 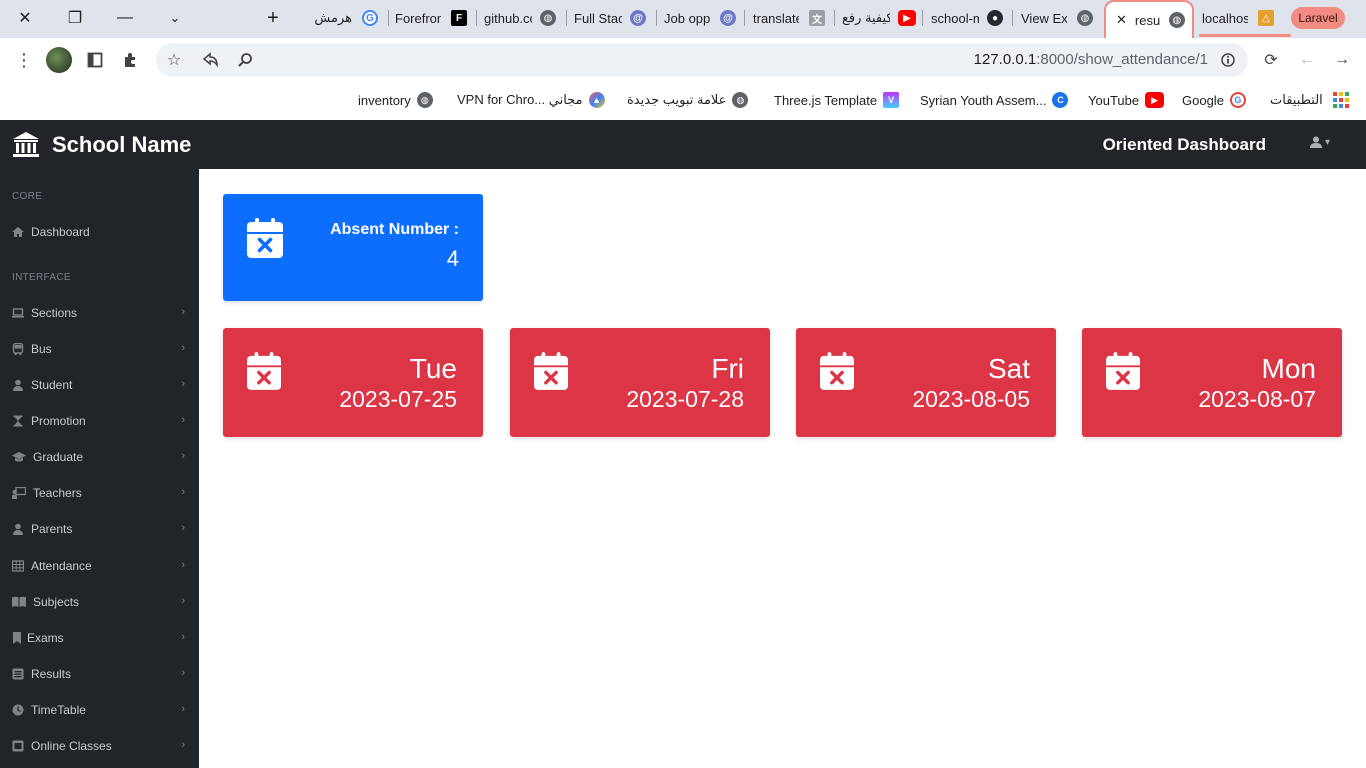 What do you see at coordinates (1225, 18) in the screenshot?
I see `tab-title: localhost` at bounding box center [1225, 18].